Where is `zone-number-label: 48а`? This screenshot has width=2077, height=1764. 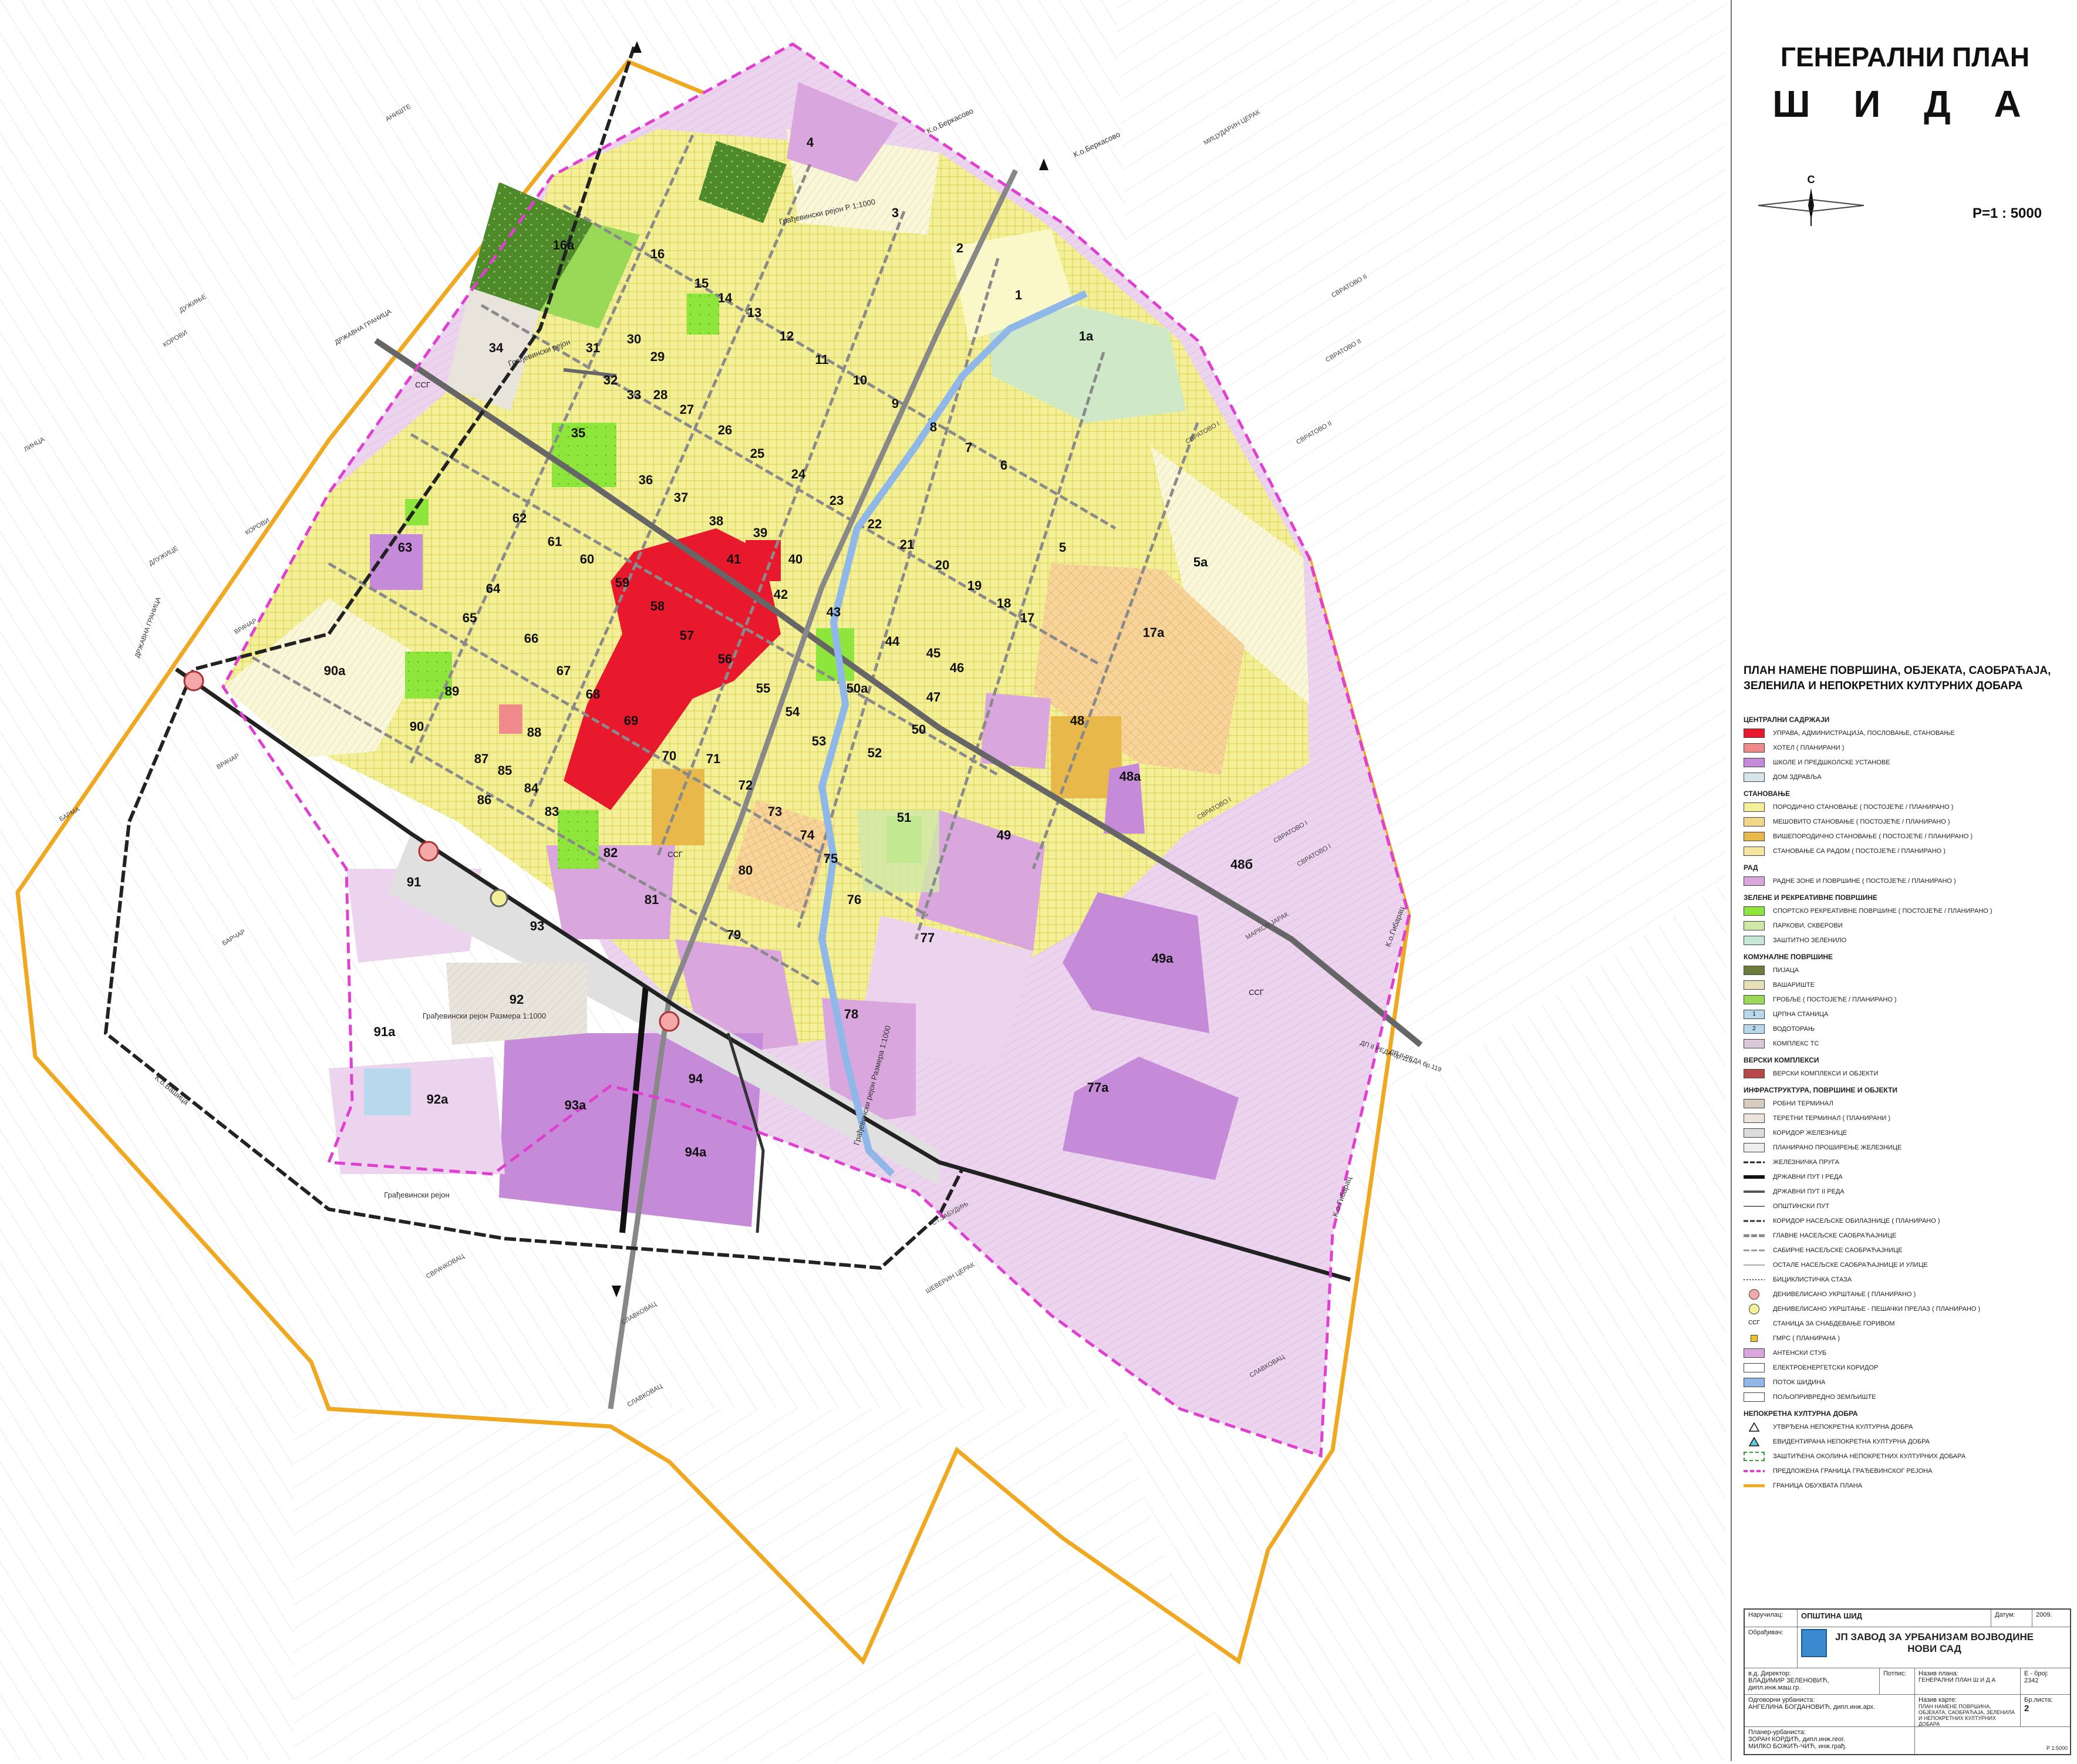
zone-number-label: 48а is located at coordinates (1130, 776).